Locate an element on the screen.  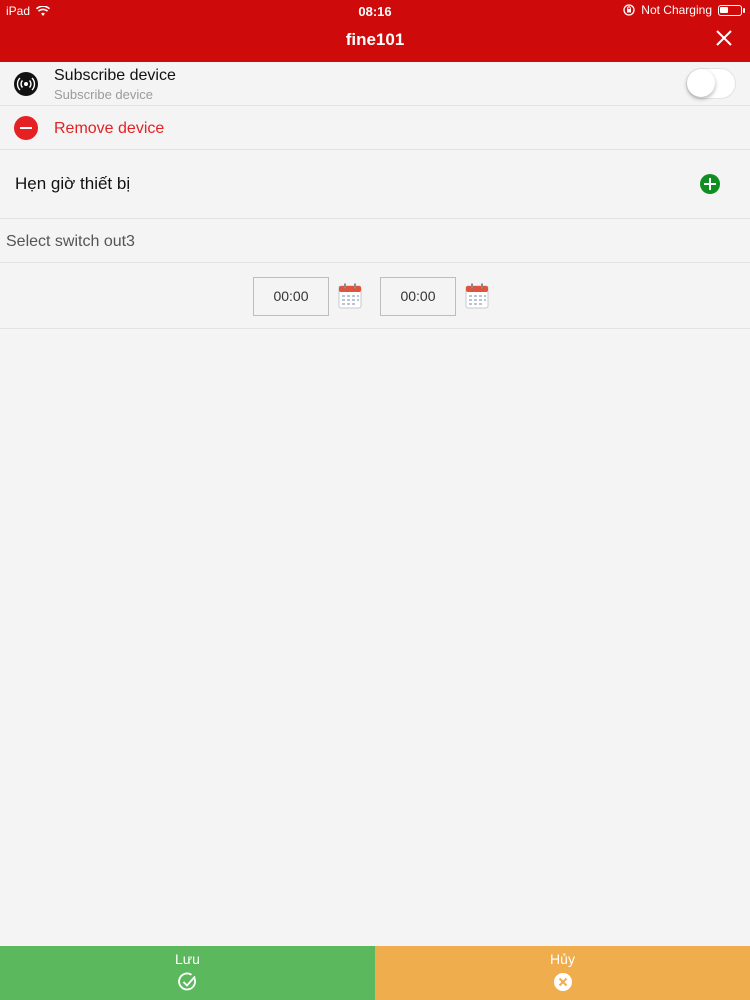
subscribe-sublabel: Subscribe device is located at coordinates (103, 94).